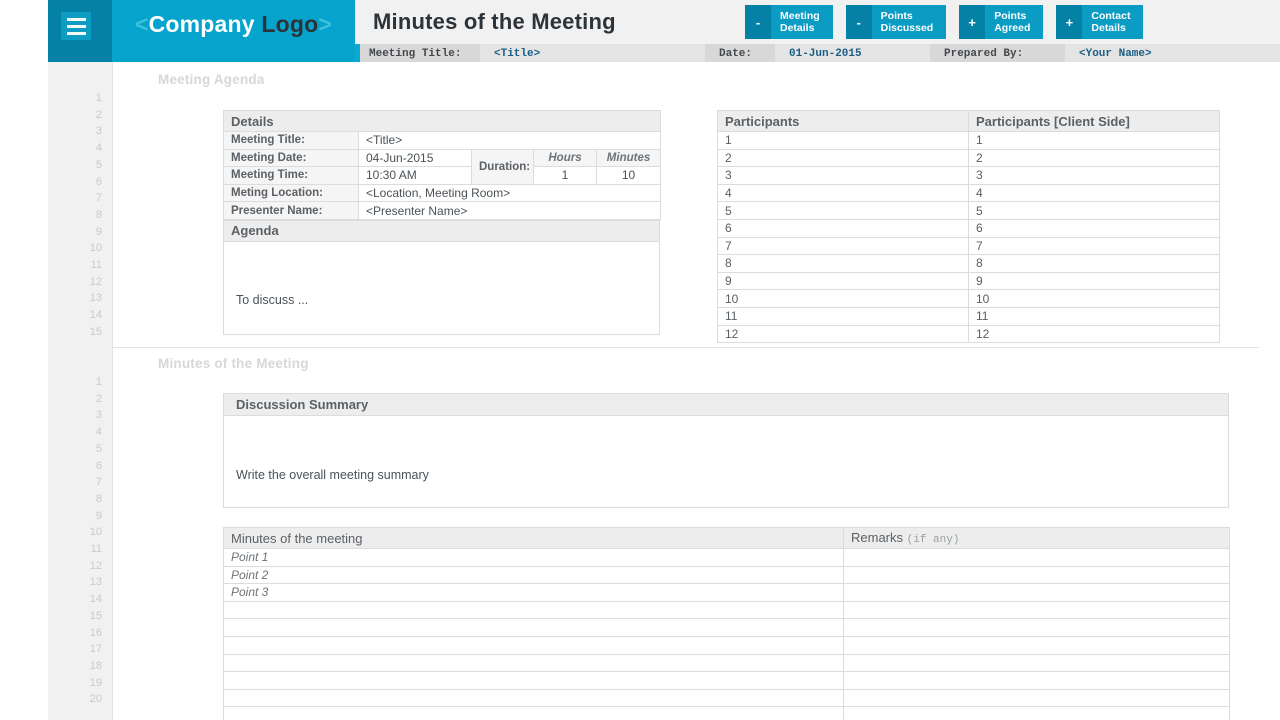 The height and width of the screenshot is (720, 1280). What do you see at coordinates (843, 140) in the screenshot?
I see `participant-cell: 1` at bounding box center [843, 140].